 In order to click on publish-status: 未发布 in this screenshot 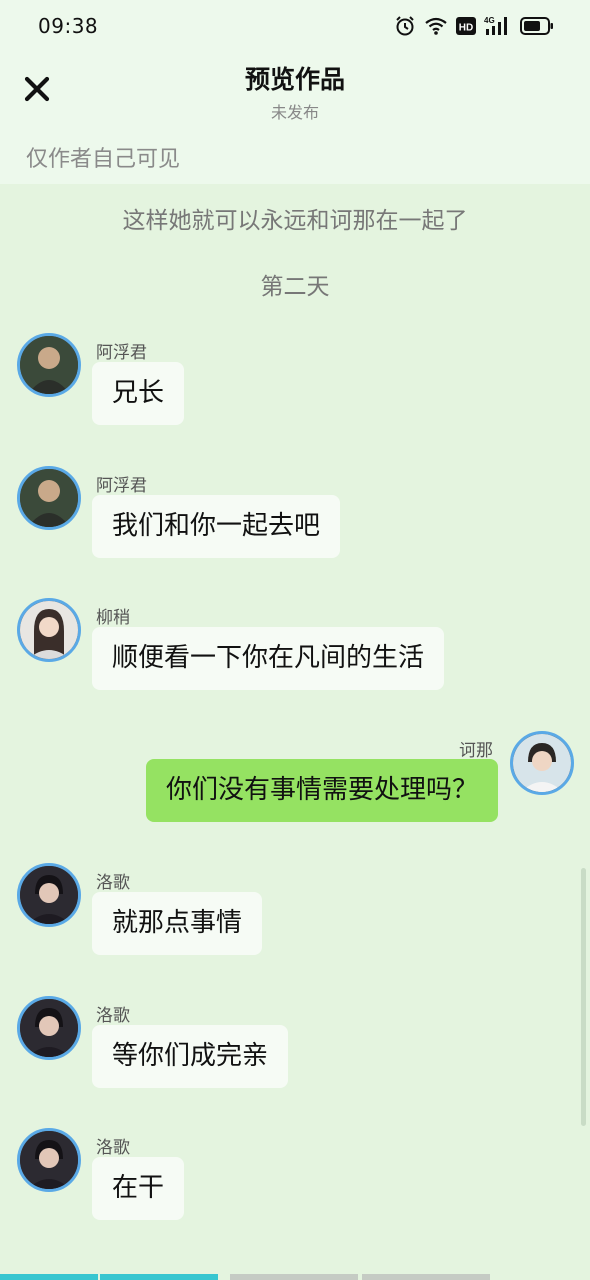, I will do `click(294, 112)`.